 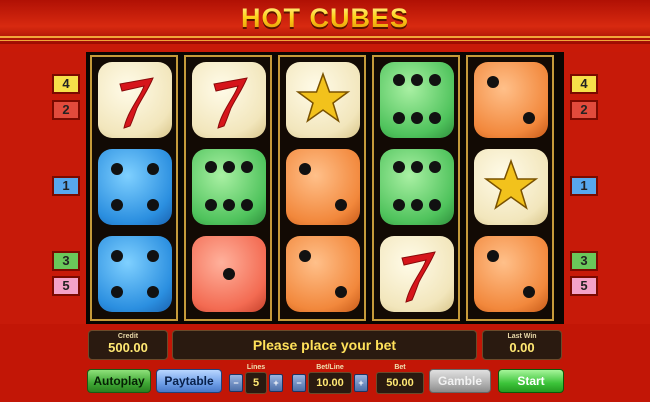 I want to click on credit-panel: Credit 500.00, so click(x=128, y=345).